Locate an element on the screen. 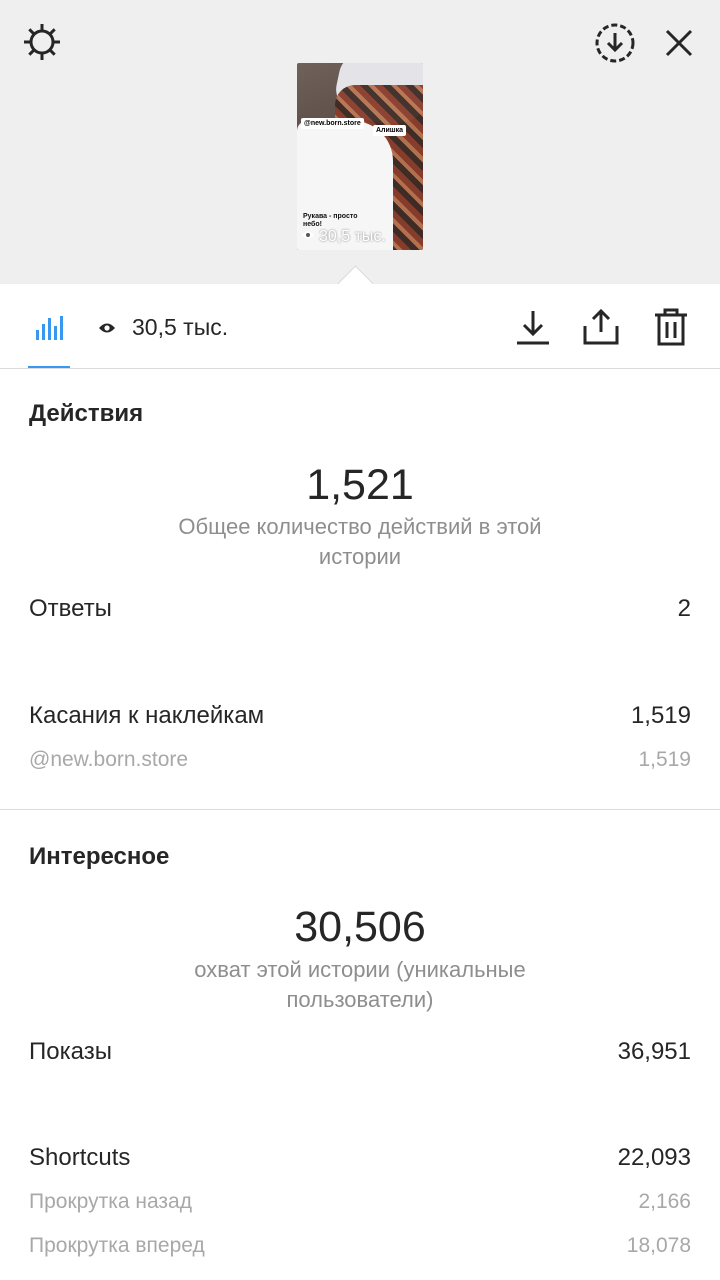 This screenshot has height=1280, width=720. story-toolbar: 30,5 тыс. is located at coordinates (360, 326).